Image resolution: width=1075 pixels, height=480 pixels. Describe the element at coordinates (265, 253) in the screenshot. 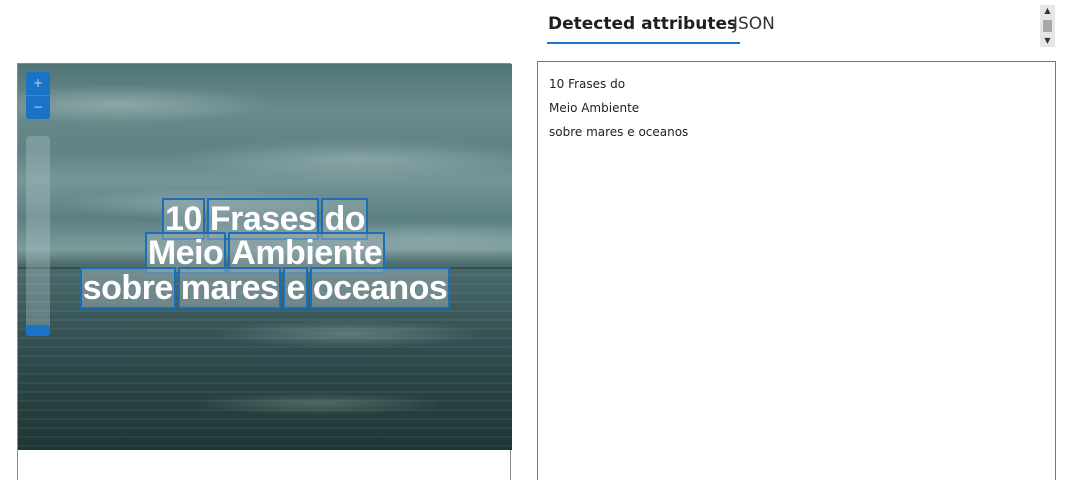

I see `overlay-line-2: Meio Ambiente` at that location.